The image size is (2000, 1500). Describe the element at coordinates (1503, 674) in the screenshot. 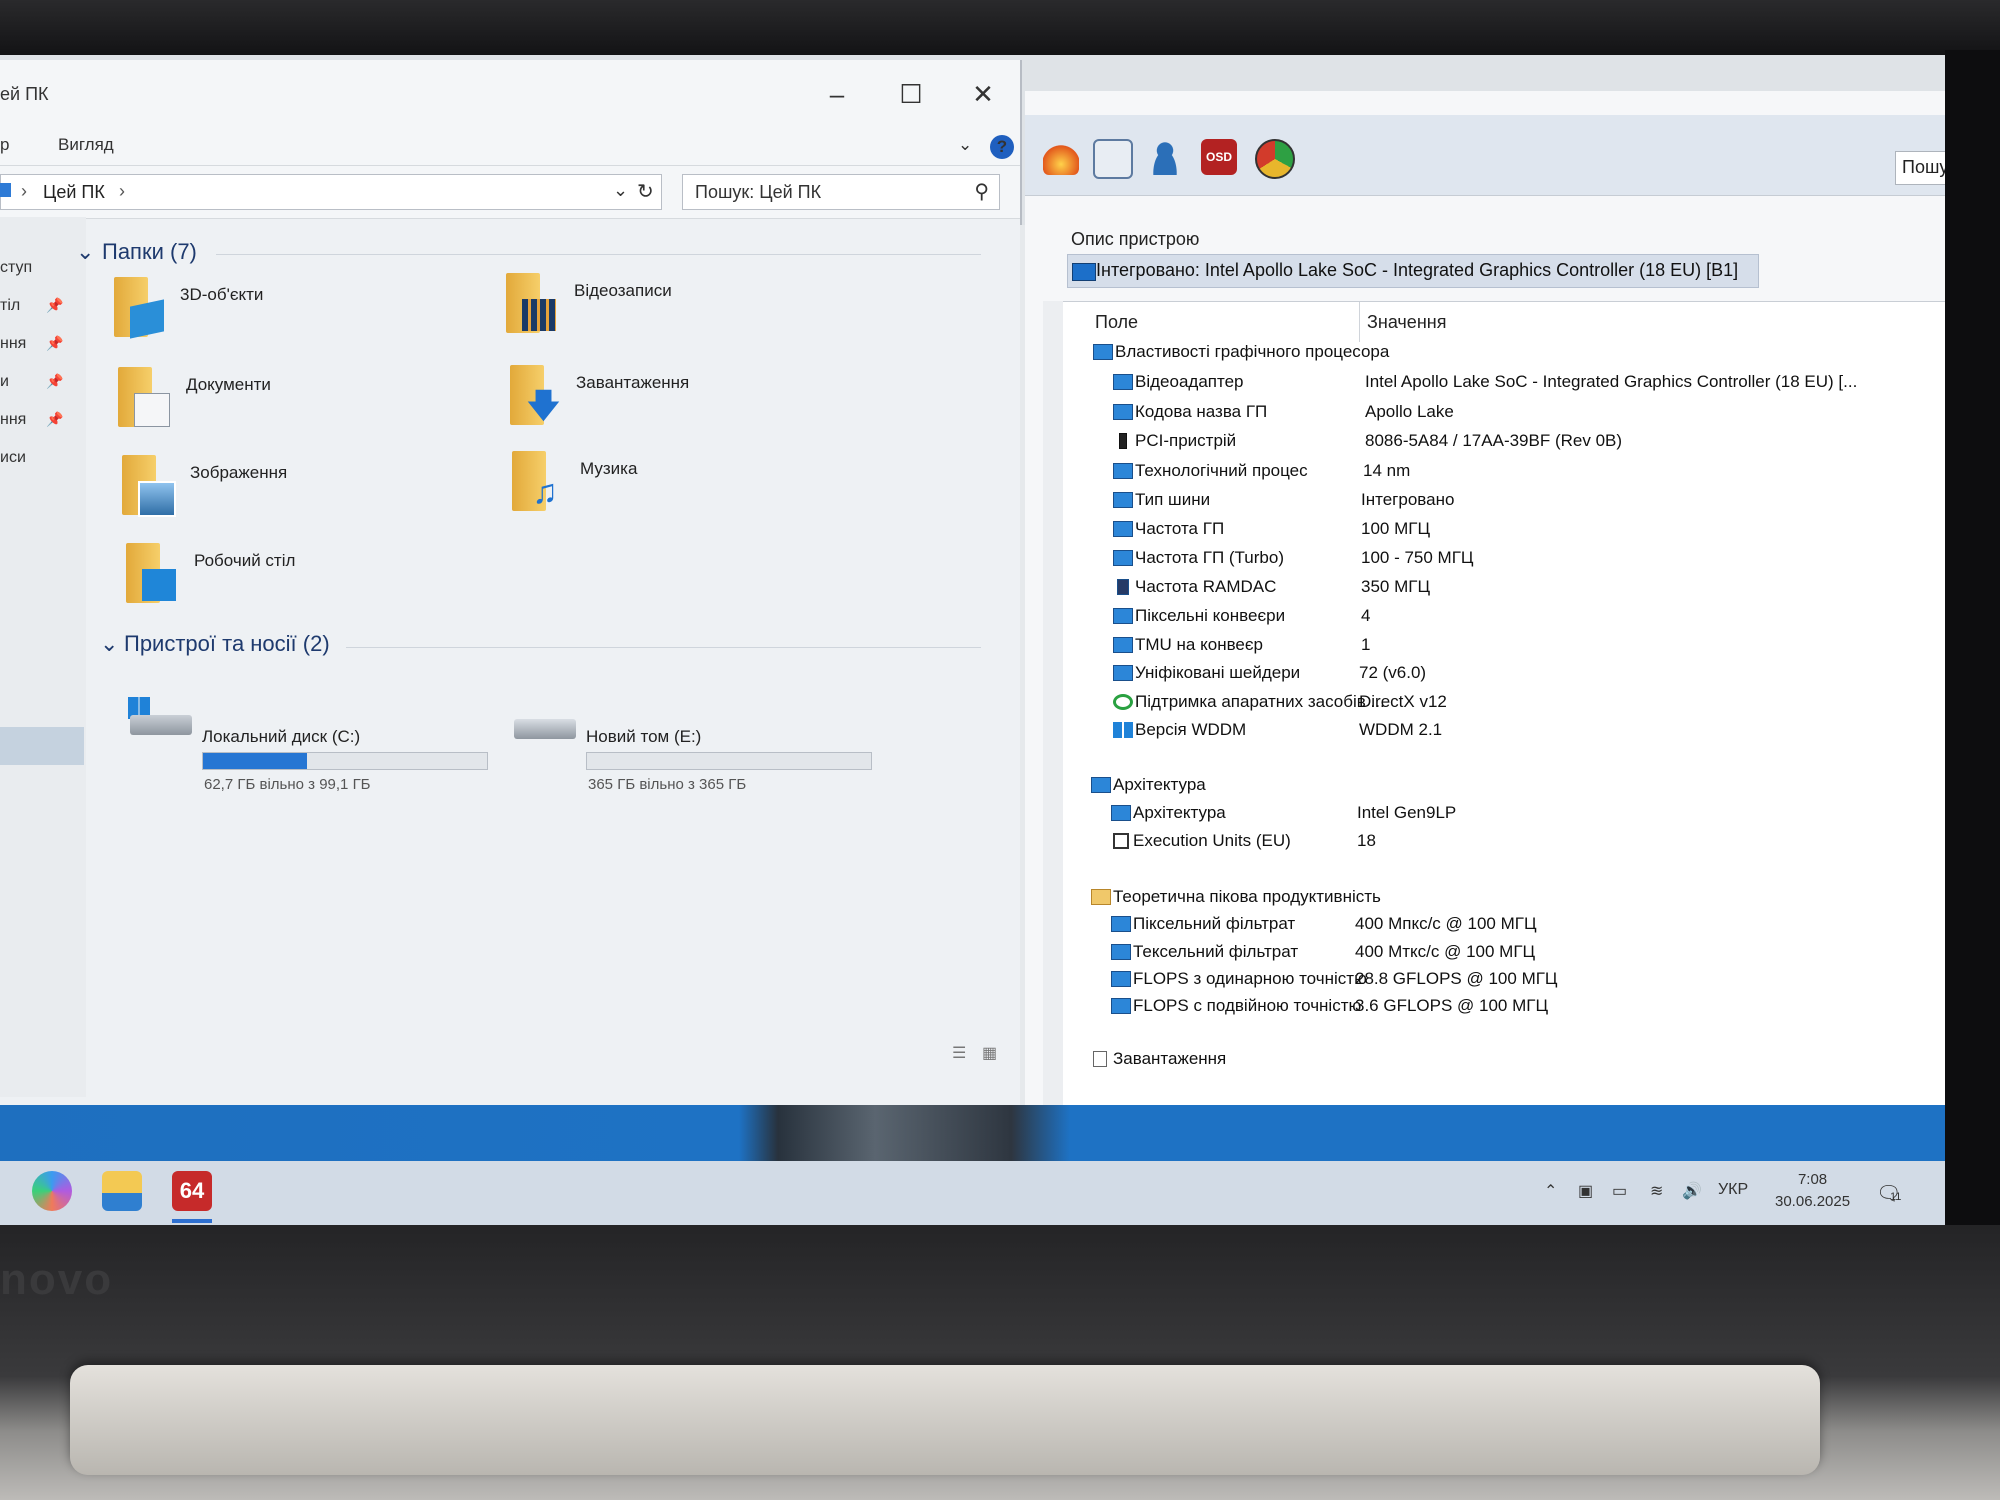

I see `list-item: Уніфіковані шейдери 72 (v6.0)` at that location.